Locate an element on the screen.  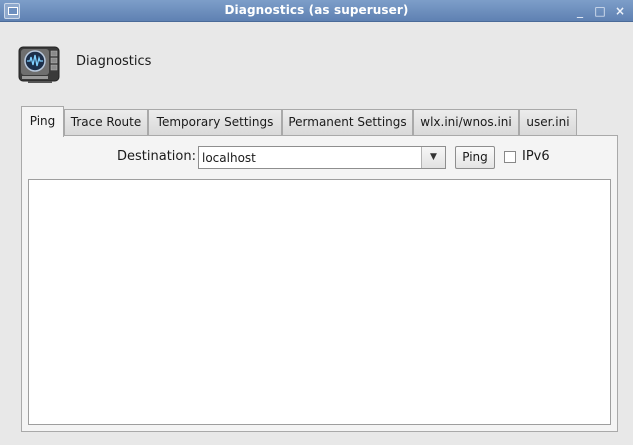
tab-trace-route: Trace Route is located at coordinates (106, 122).